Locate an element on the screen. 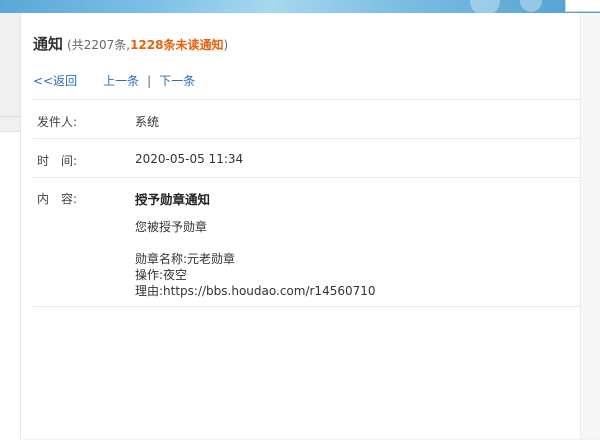 The height and width of the screenshot is (440, 600). notice-count-suffix: ) is located at coordinates (226, 45).